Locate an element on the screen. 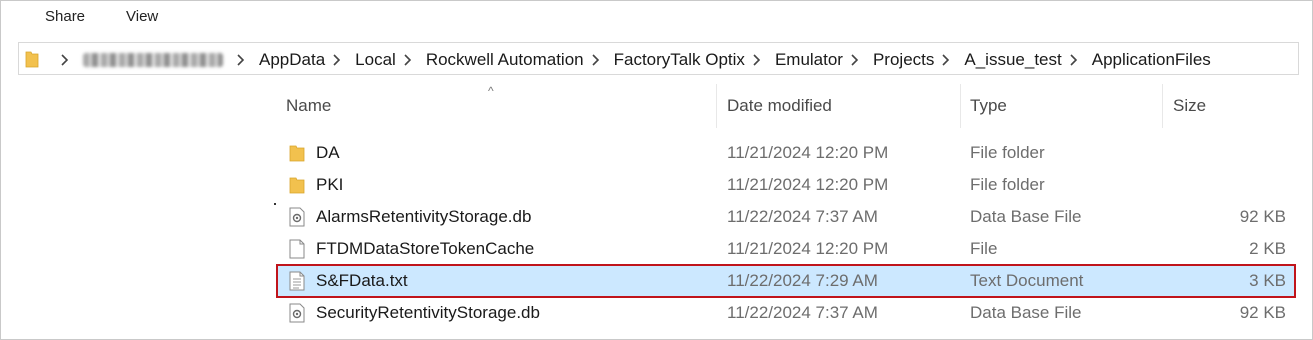 This screenshot has width=1313, height=340. file-size: 3 KB is located at coordinates (1267, 280).